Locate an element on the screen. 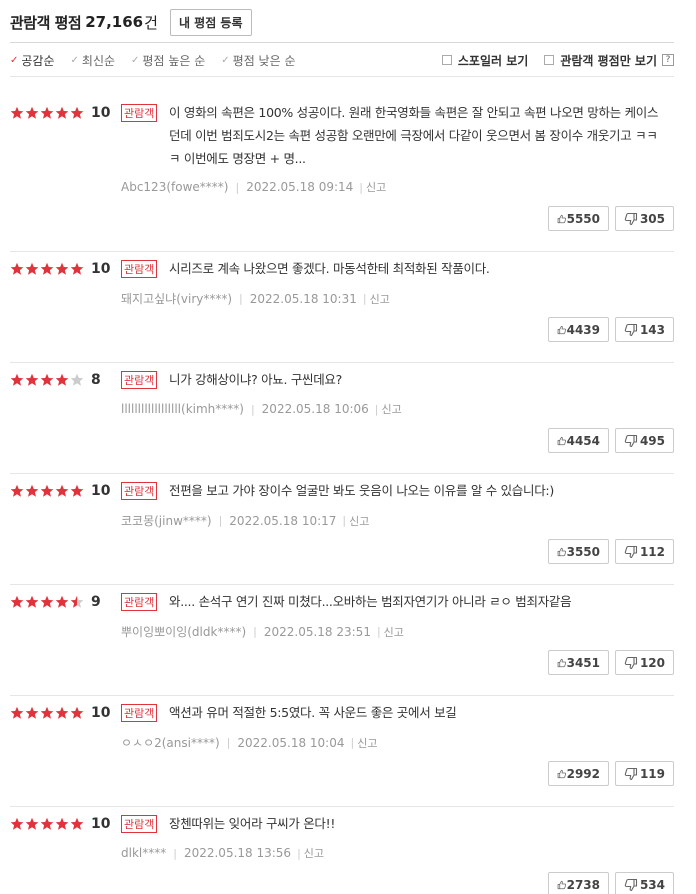 This screenshot has height=894, width=696. help-icon: ? is located at coordinates (668, 60).